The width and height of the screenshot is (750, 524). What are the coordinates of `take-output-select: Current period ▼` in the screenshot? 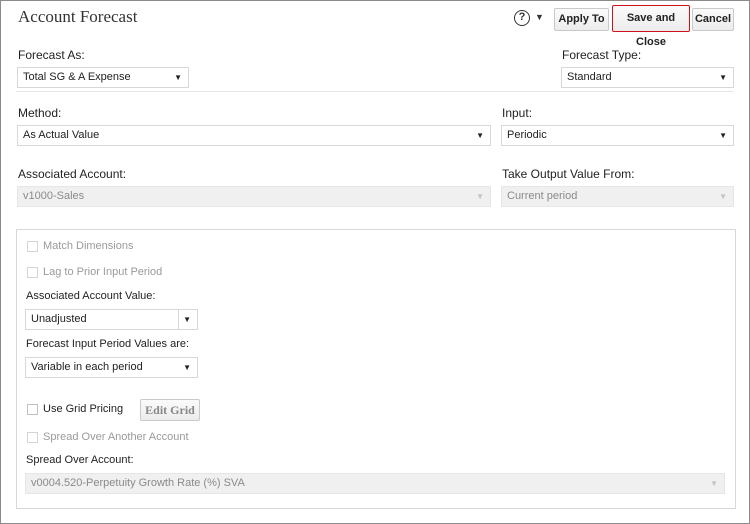 It's located at (617, 196).